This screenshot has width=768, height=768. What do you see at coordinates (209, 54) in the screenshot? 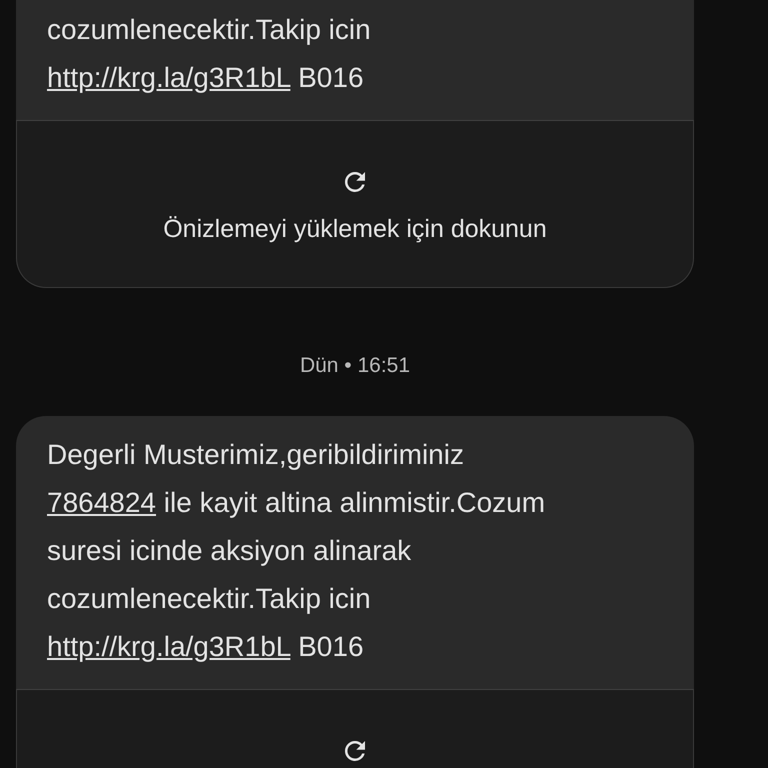
I see `message-text: cozumlenecektir.Takip icin http://krg.la/g3R1bL B016` at bounding box center [209, 54].